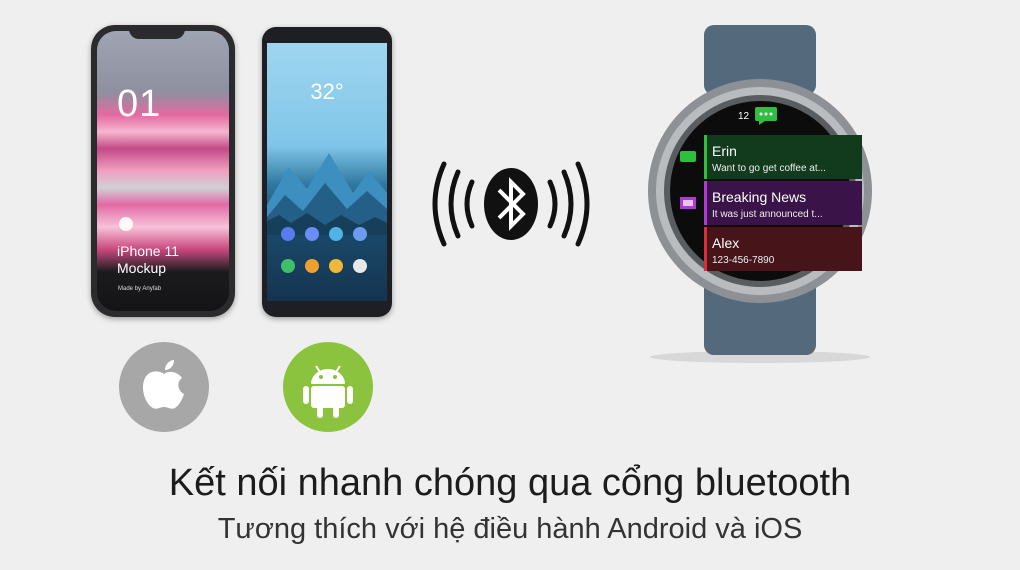 This screenshot has width=1020, height=570. I want to click on notification-1-title: Erin, so click(724, 151).